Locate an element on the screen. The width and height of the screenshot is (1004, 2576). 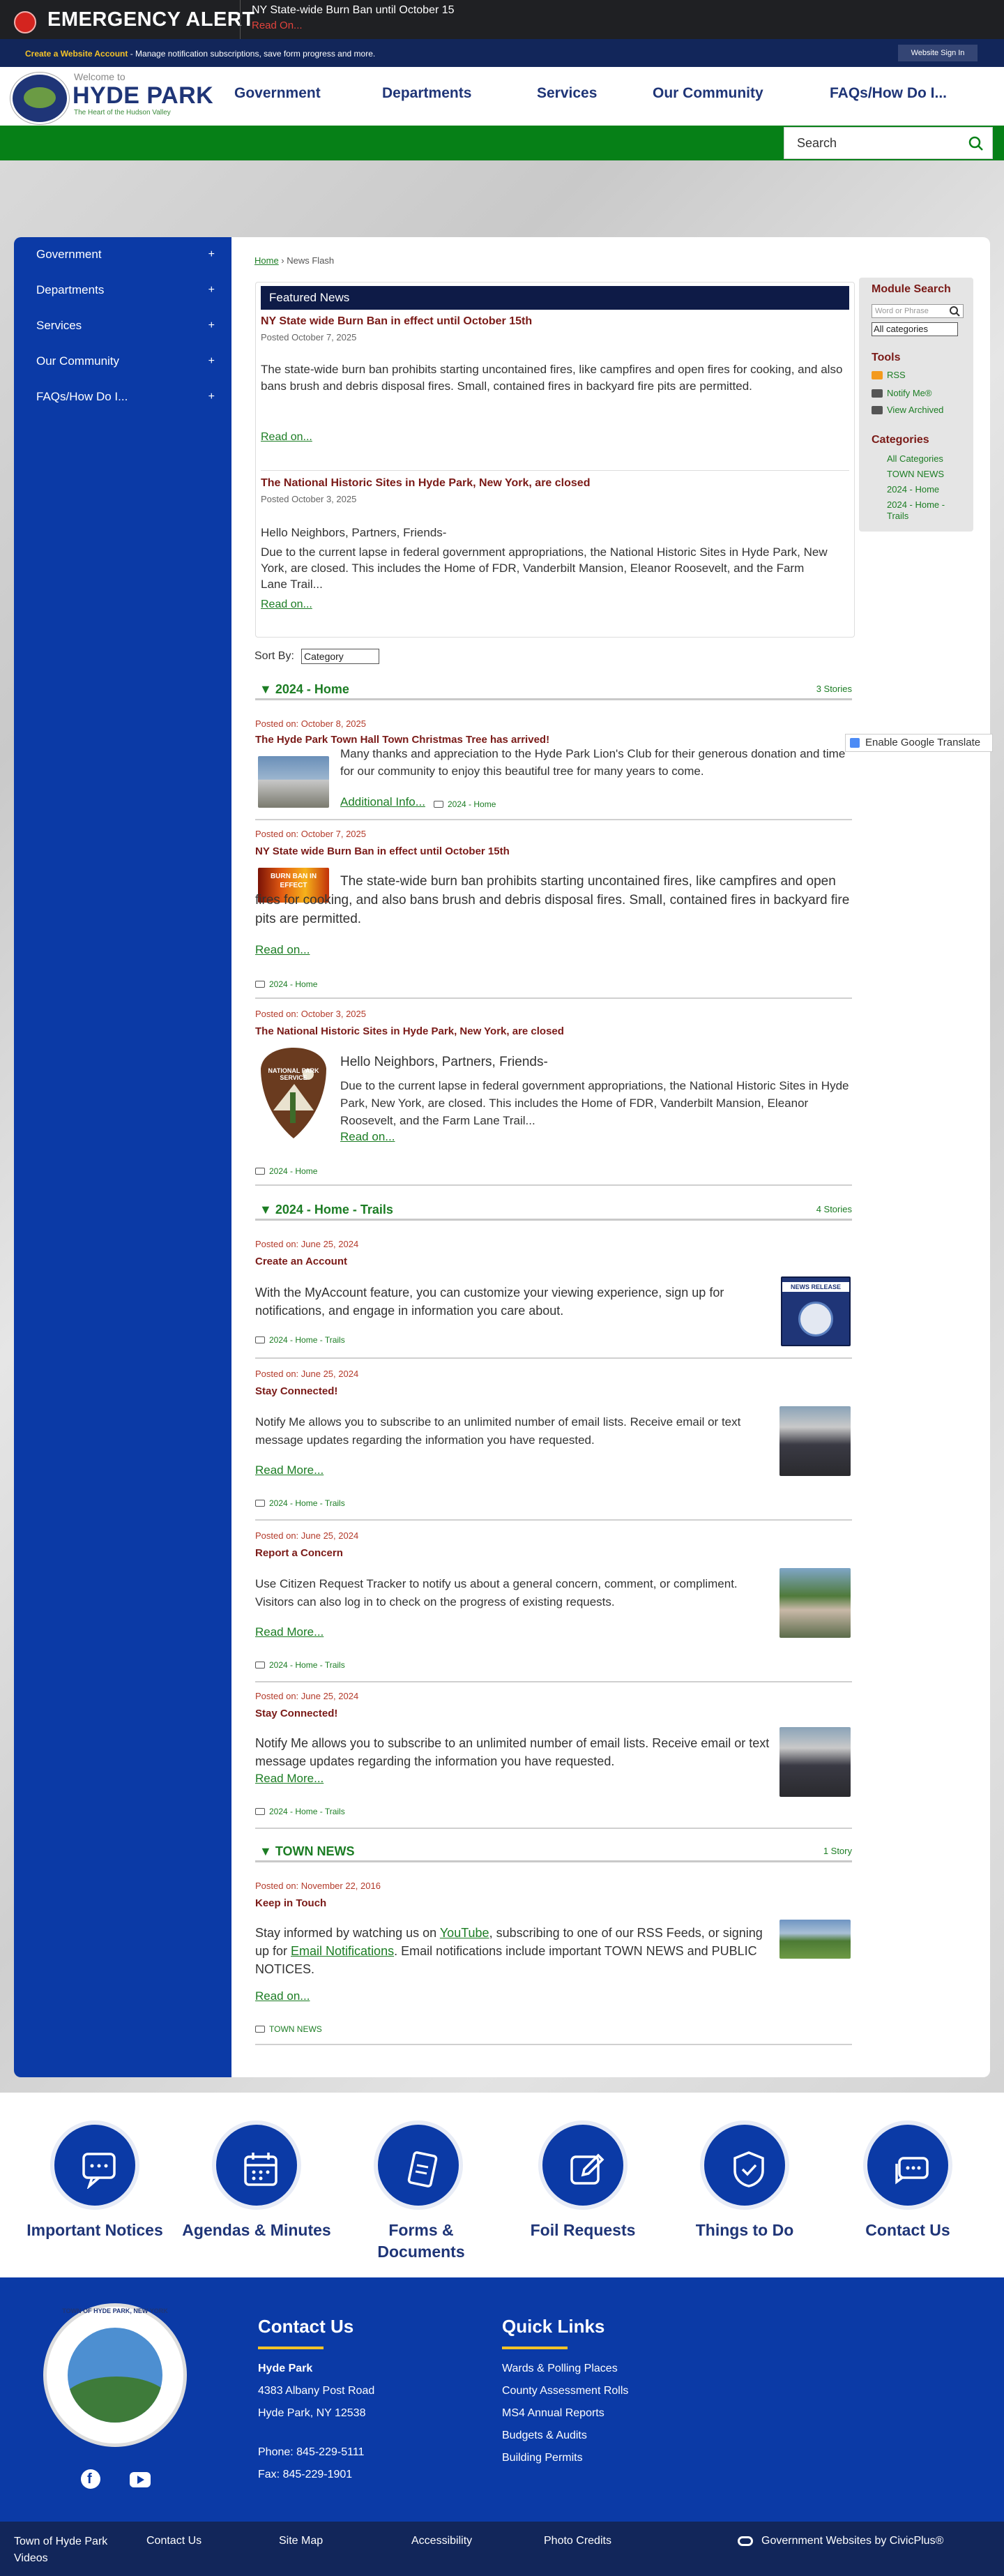
forms-documents-button is located at coordinates (418, 2165).